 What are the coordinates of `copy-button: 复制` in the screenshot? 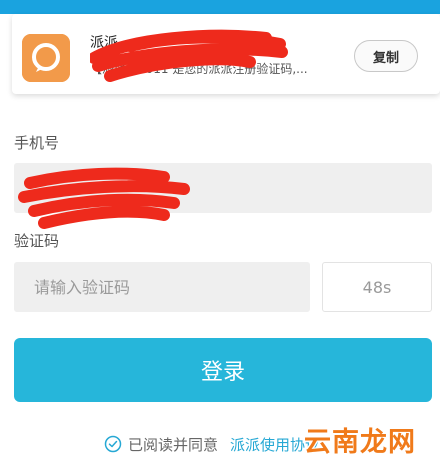 It's located at (386, 56).